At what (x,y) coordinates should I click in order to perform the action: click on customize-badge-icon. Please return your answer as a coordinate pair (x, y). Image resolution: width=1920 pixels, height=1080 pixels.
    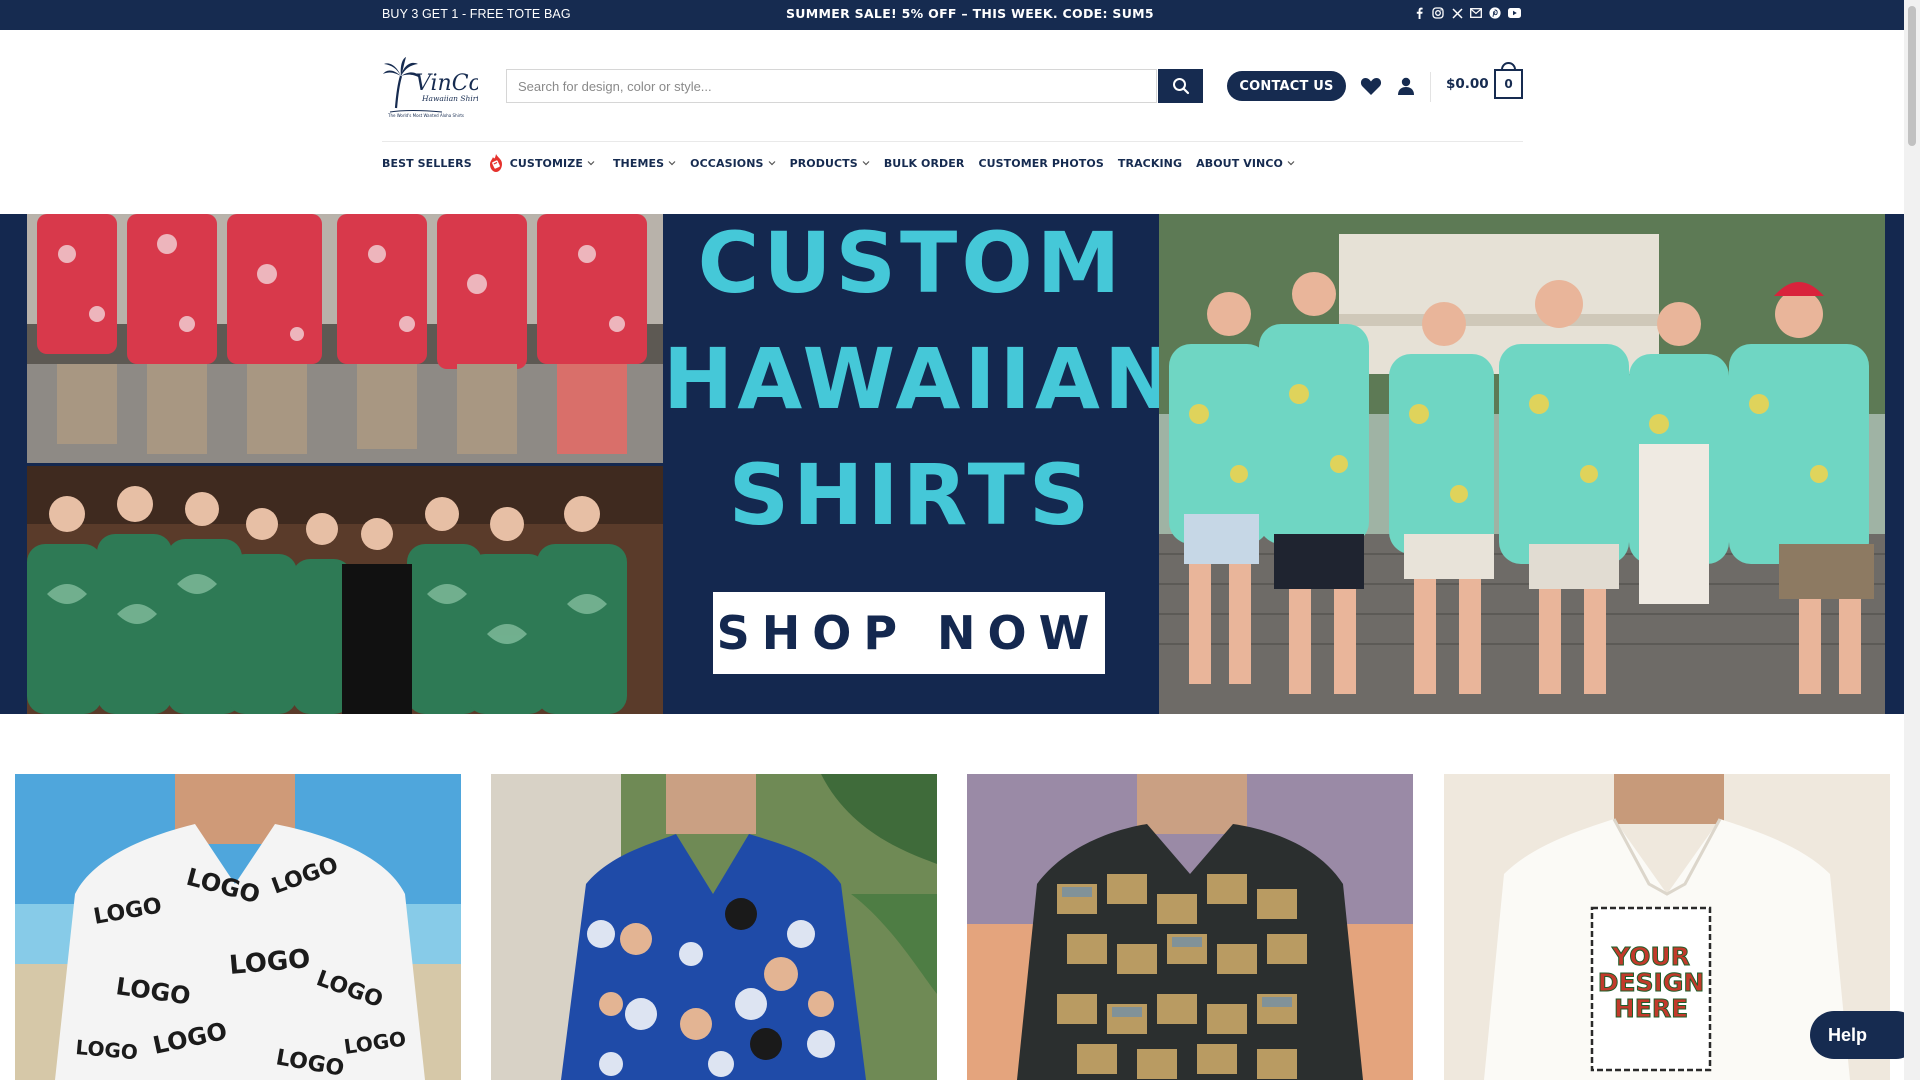
    Looking at the image, I should click on (495, 163).